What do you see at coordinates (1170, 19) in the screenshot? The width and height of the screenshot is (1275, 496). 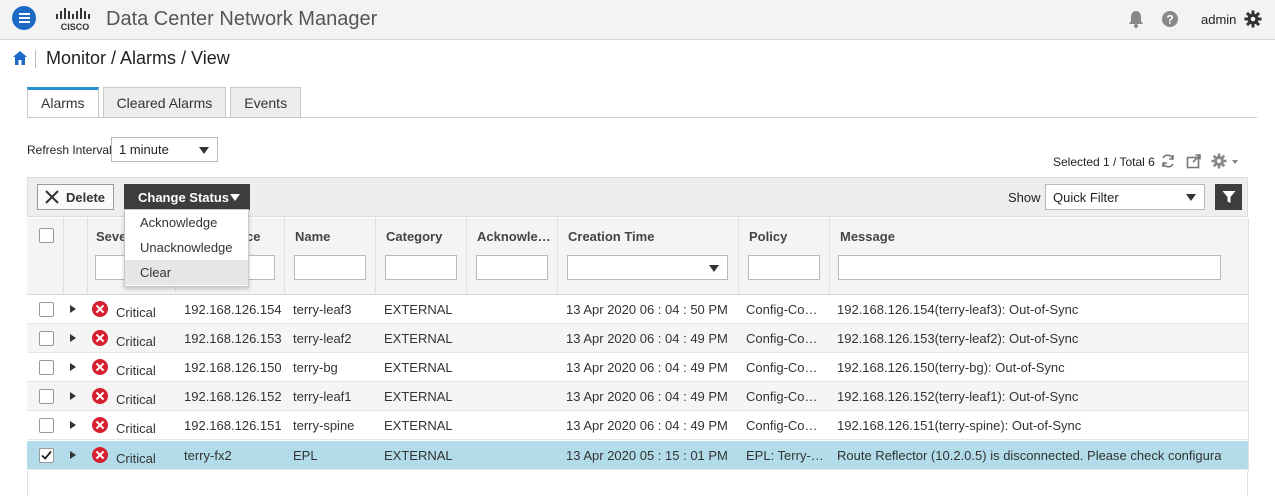 I see `help-icon: ?` at bounding box center [1170, 19].